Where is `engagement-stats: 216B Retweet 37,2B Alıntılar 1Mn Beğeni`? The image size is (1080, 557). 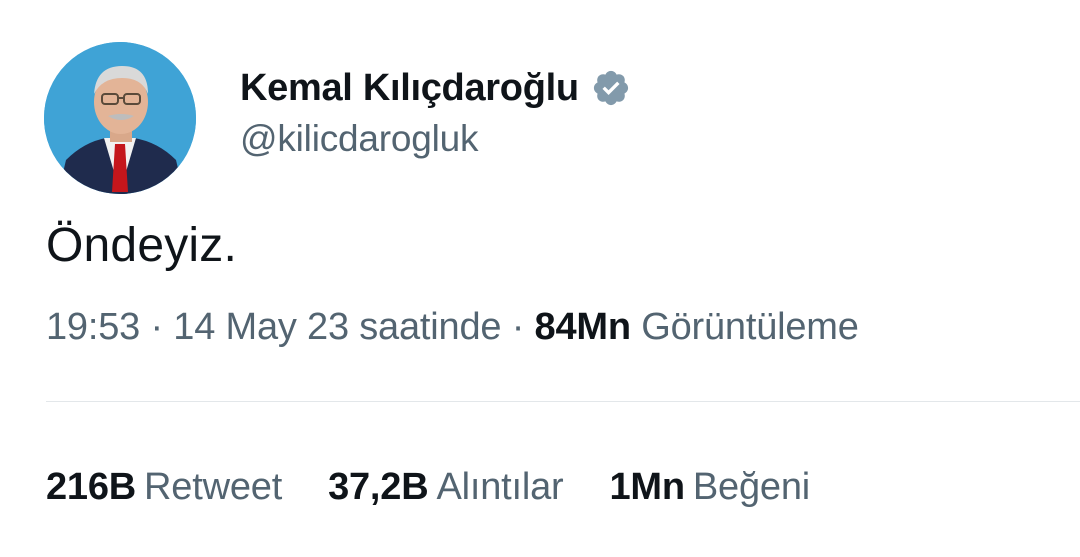
engagement-stats: 216B Retweet 37,2B Alıntılar 1Mn Beğeni is located at coordinates (451, 487).